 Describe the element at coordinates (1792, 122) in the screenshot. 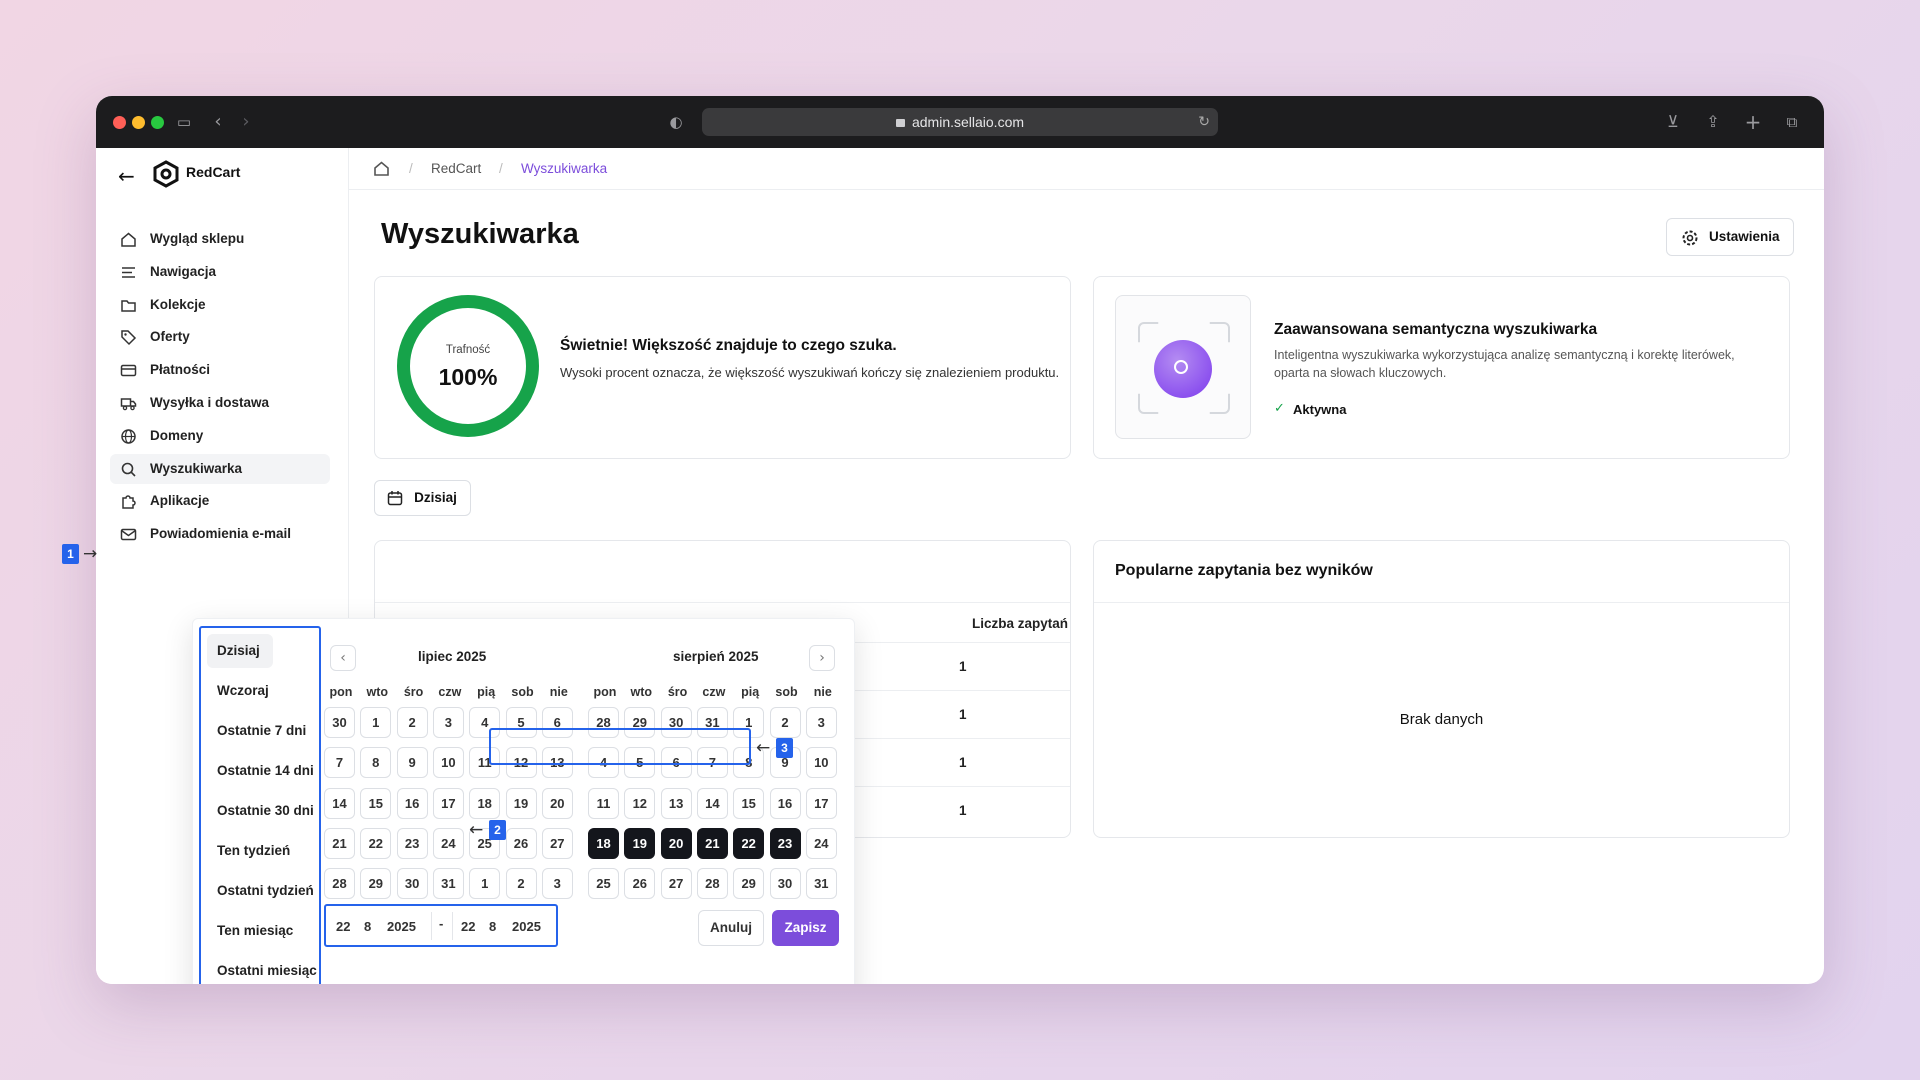

I see `tabs-overview-icon: ⧉` at that location.